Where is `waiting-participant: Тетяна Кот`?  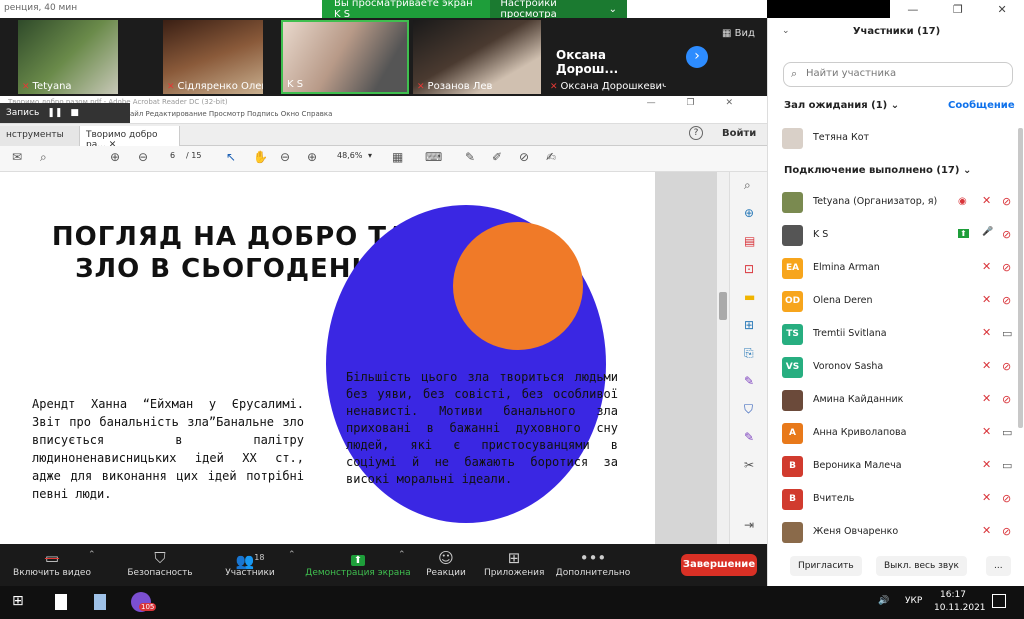 waiting-participant: Тетяна Кот is located at coordinates (897, 139).